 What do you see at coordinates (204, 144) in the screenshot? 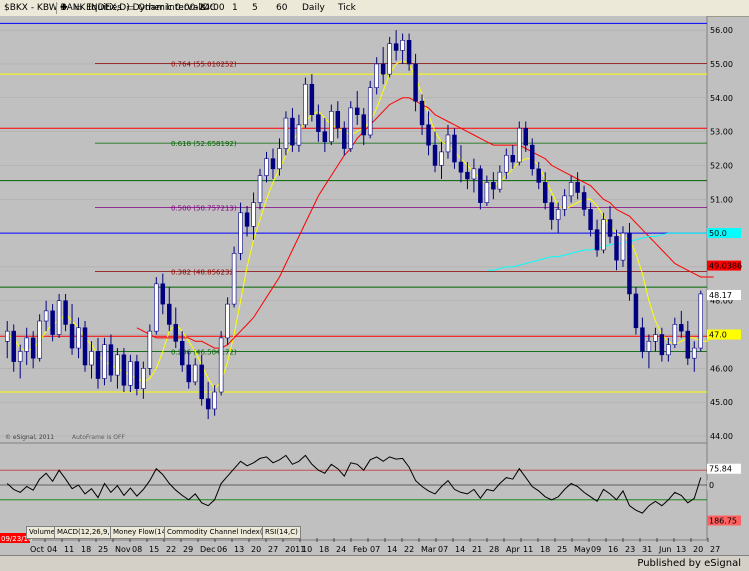
I see `fib-level-label: 0.618 (52.658192)` at bounding box center [204, 144].